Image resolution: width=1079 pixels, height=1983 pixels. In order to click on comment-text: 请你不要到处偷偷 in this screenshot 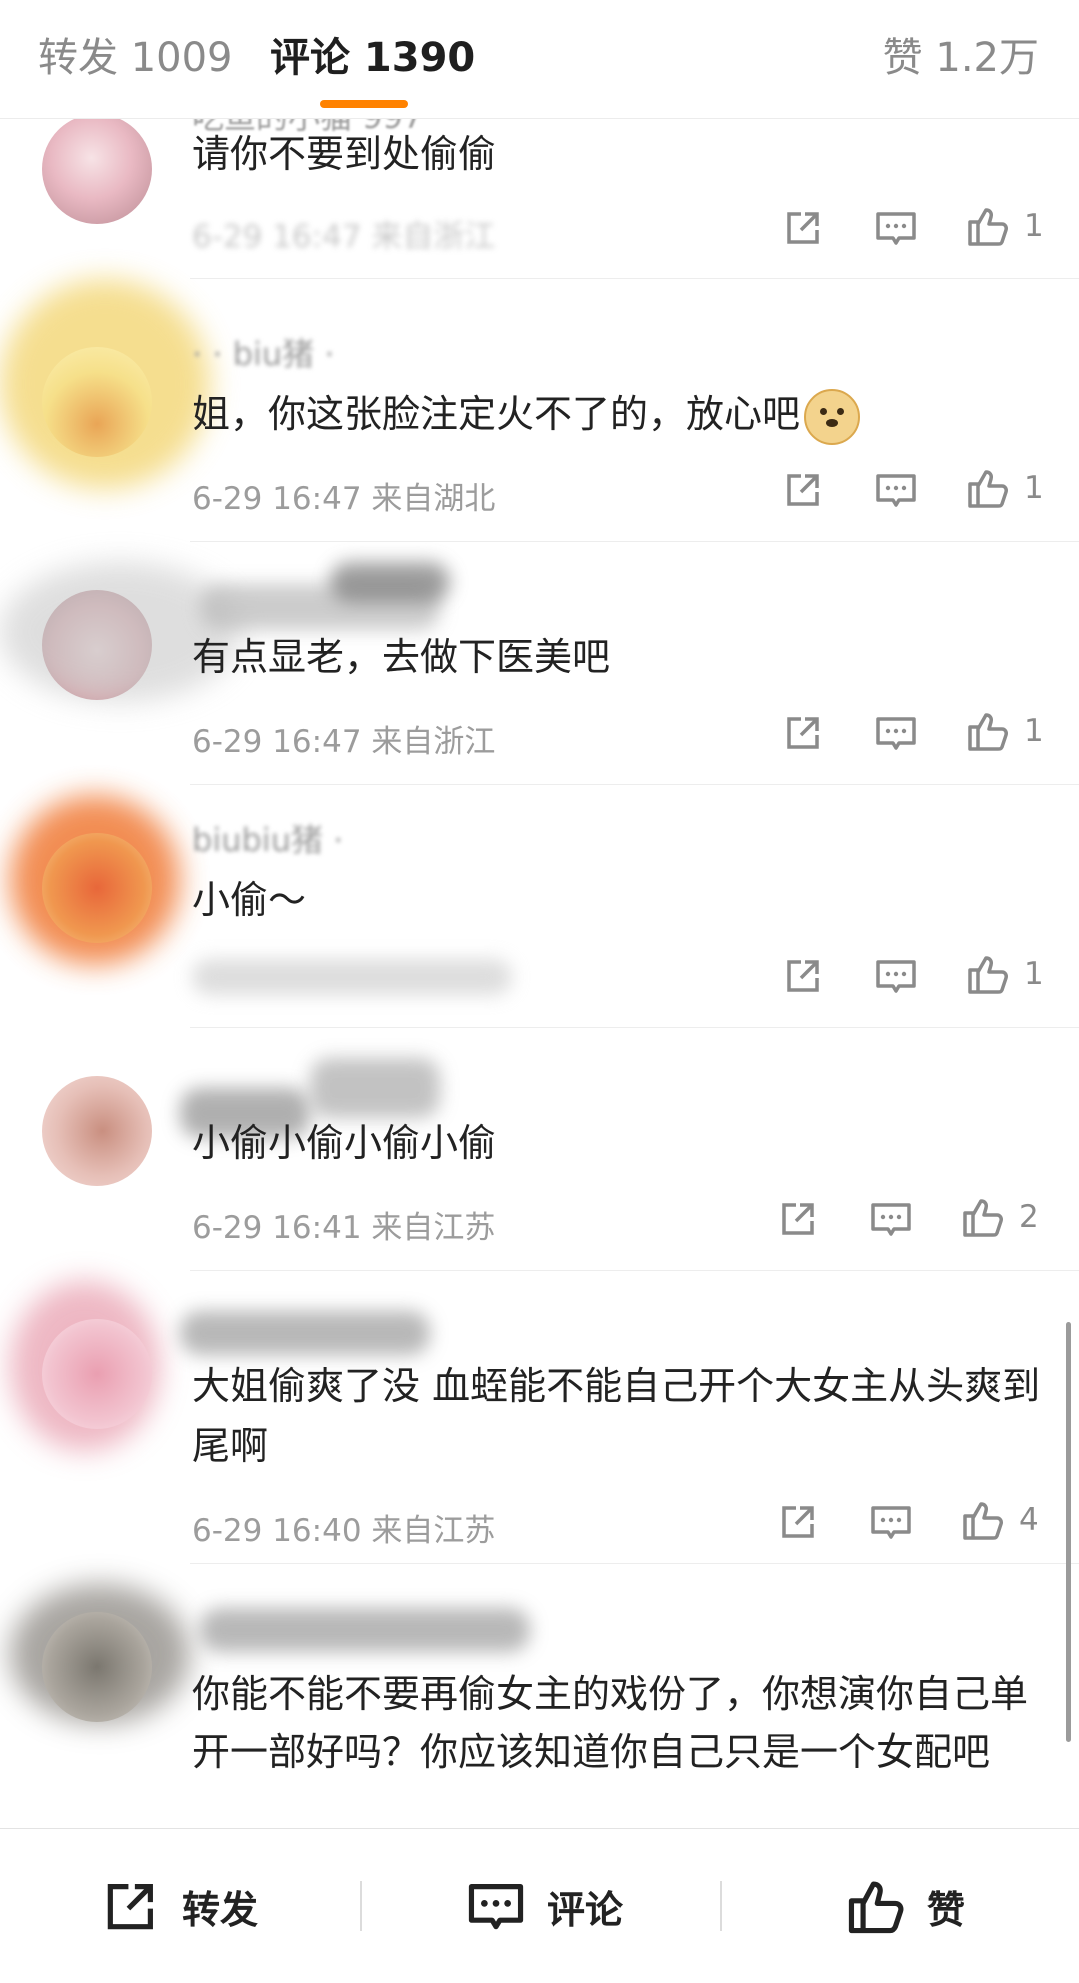, I will do `click(344, 154)`.